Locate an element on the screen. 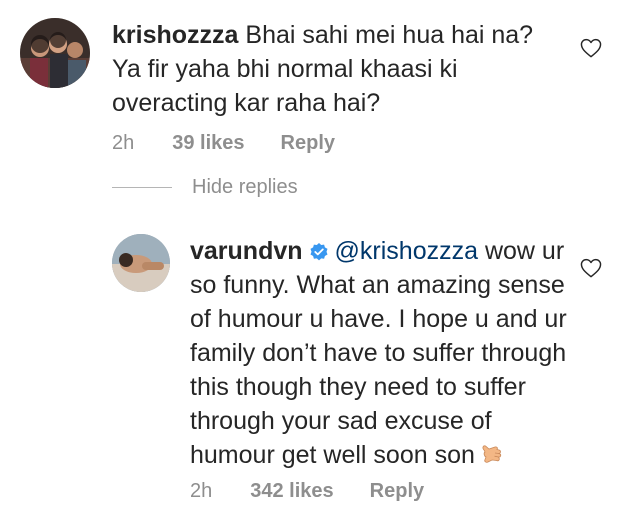 Image resolution: width=640 pixels, height=512 pixels. reply-username: varundvn is located at coordinates (246, 251).